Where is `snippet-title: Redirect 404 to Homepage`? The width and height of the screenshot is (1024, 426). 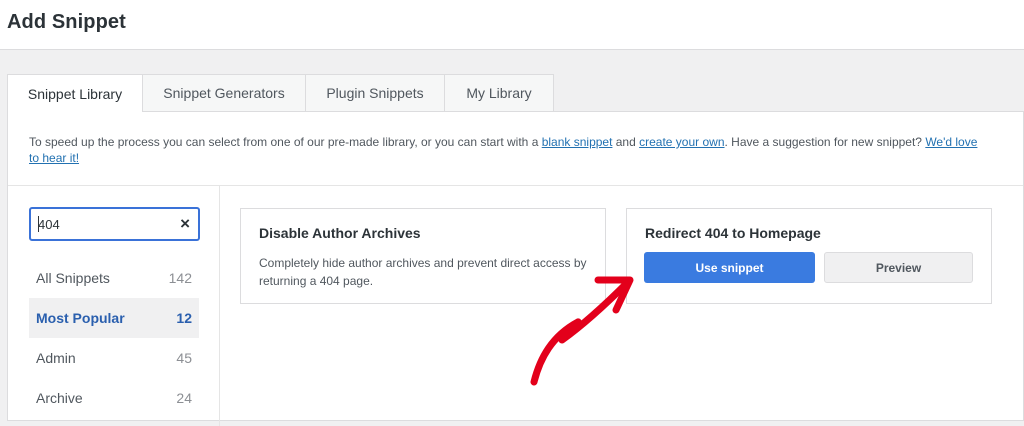
snippet-title: Redirect 404 to Homepage is located at coordinates (733, 233).